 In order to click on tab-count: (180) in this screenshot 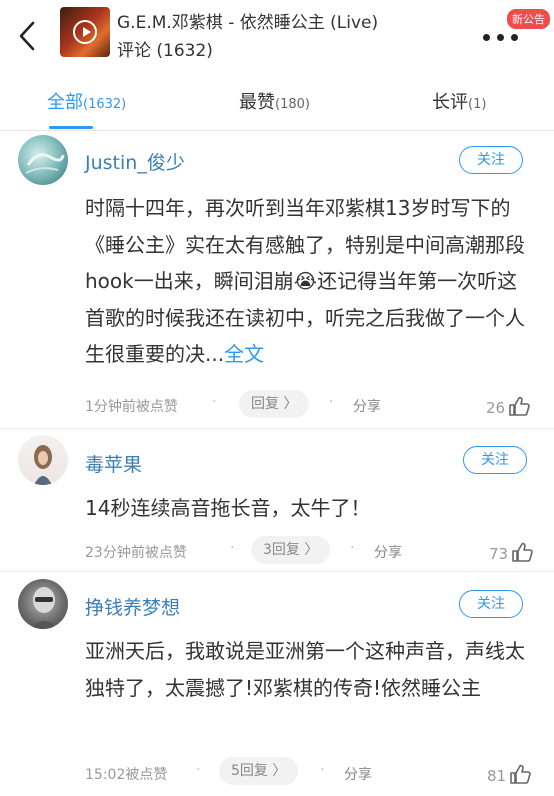, I will do `click(292, 104)`.